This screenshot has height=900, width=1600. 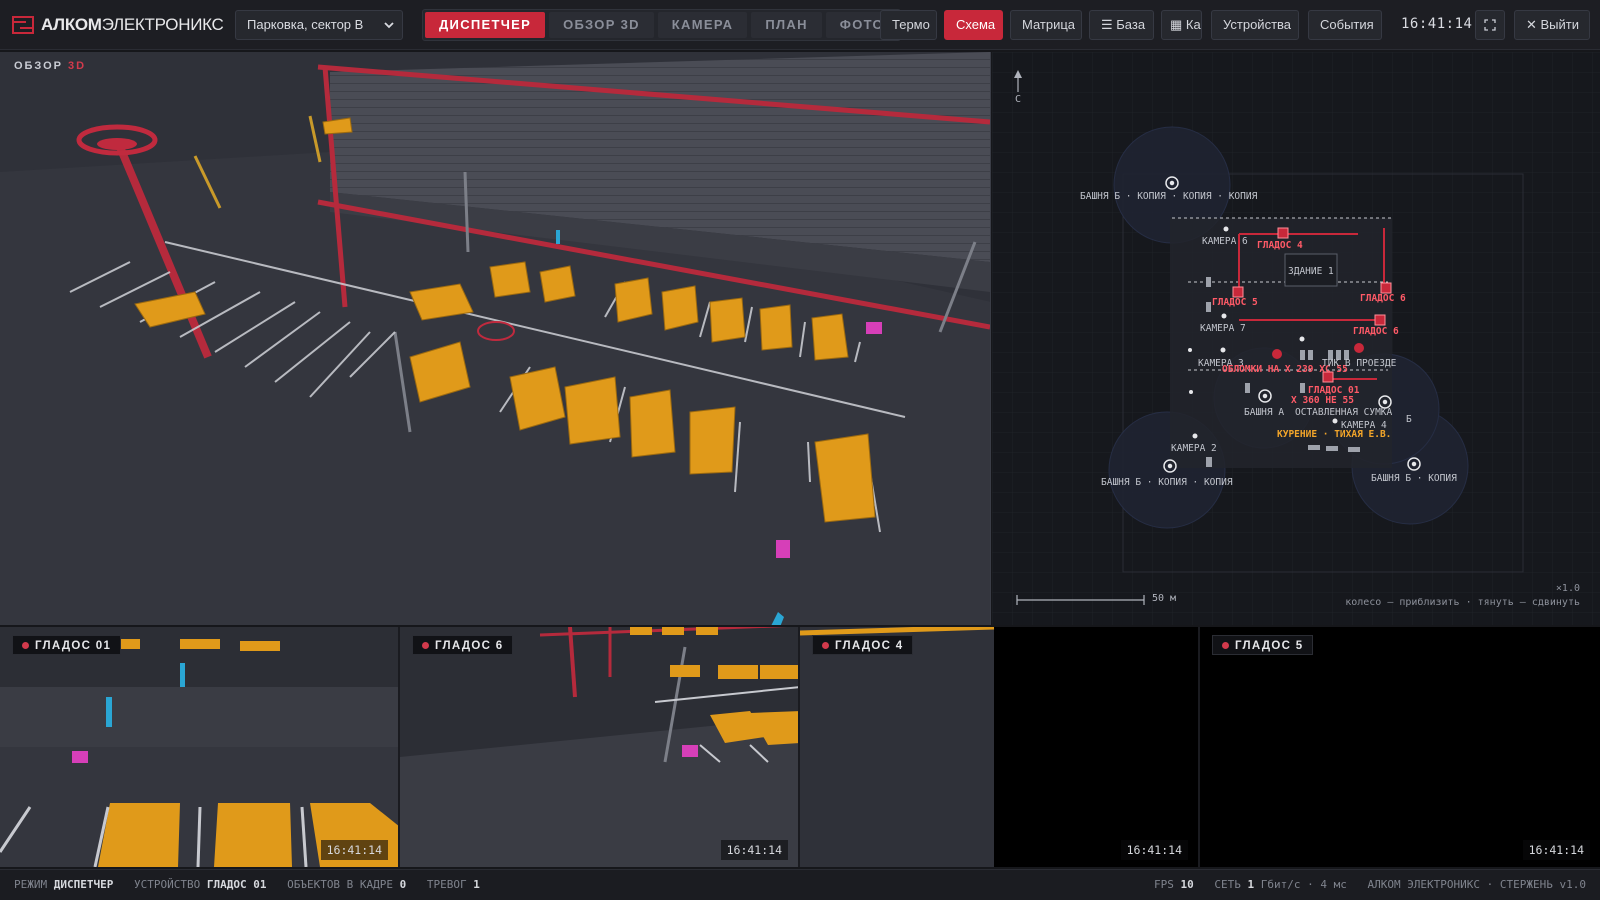 What do you see at coordinates (1046, 25) in the screenshot?
I see `matrix-button: Матрица` at bounding box center [1046, 25].